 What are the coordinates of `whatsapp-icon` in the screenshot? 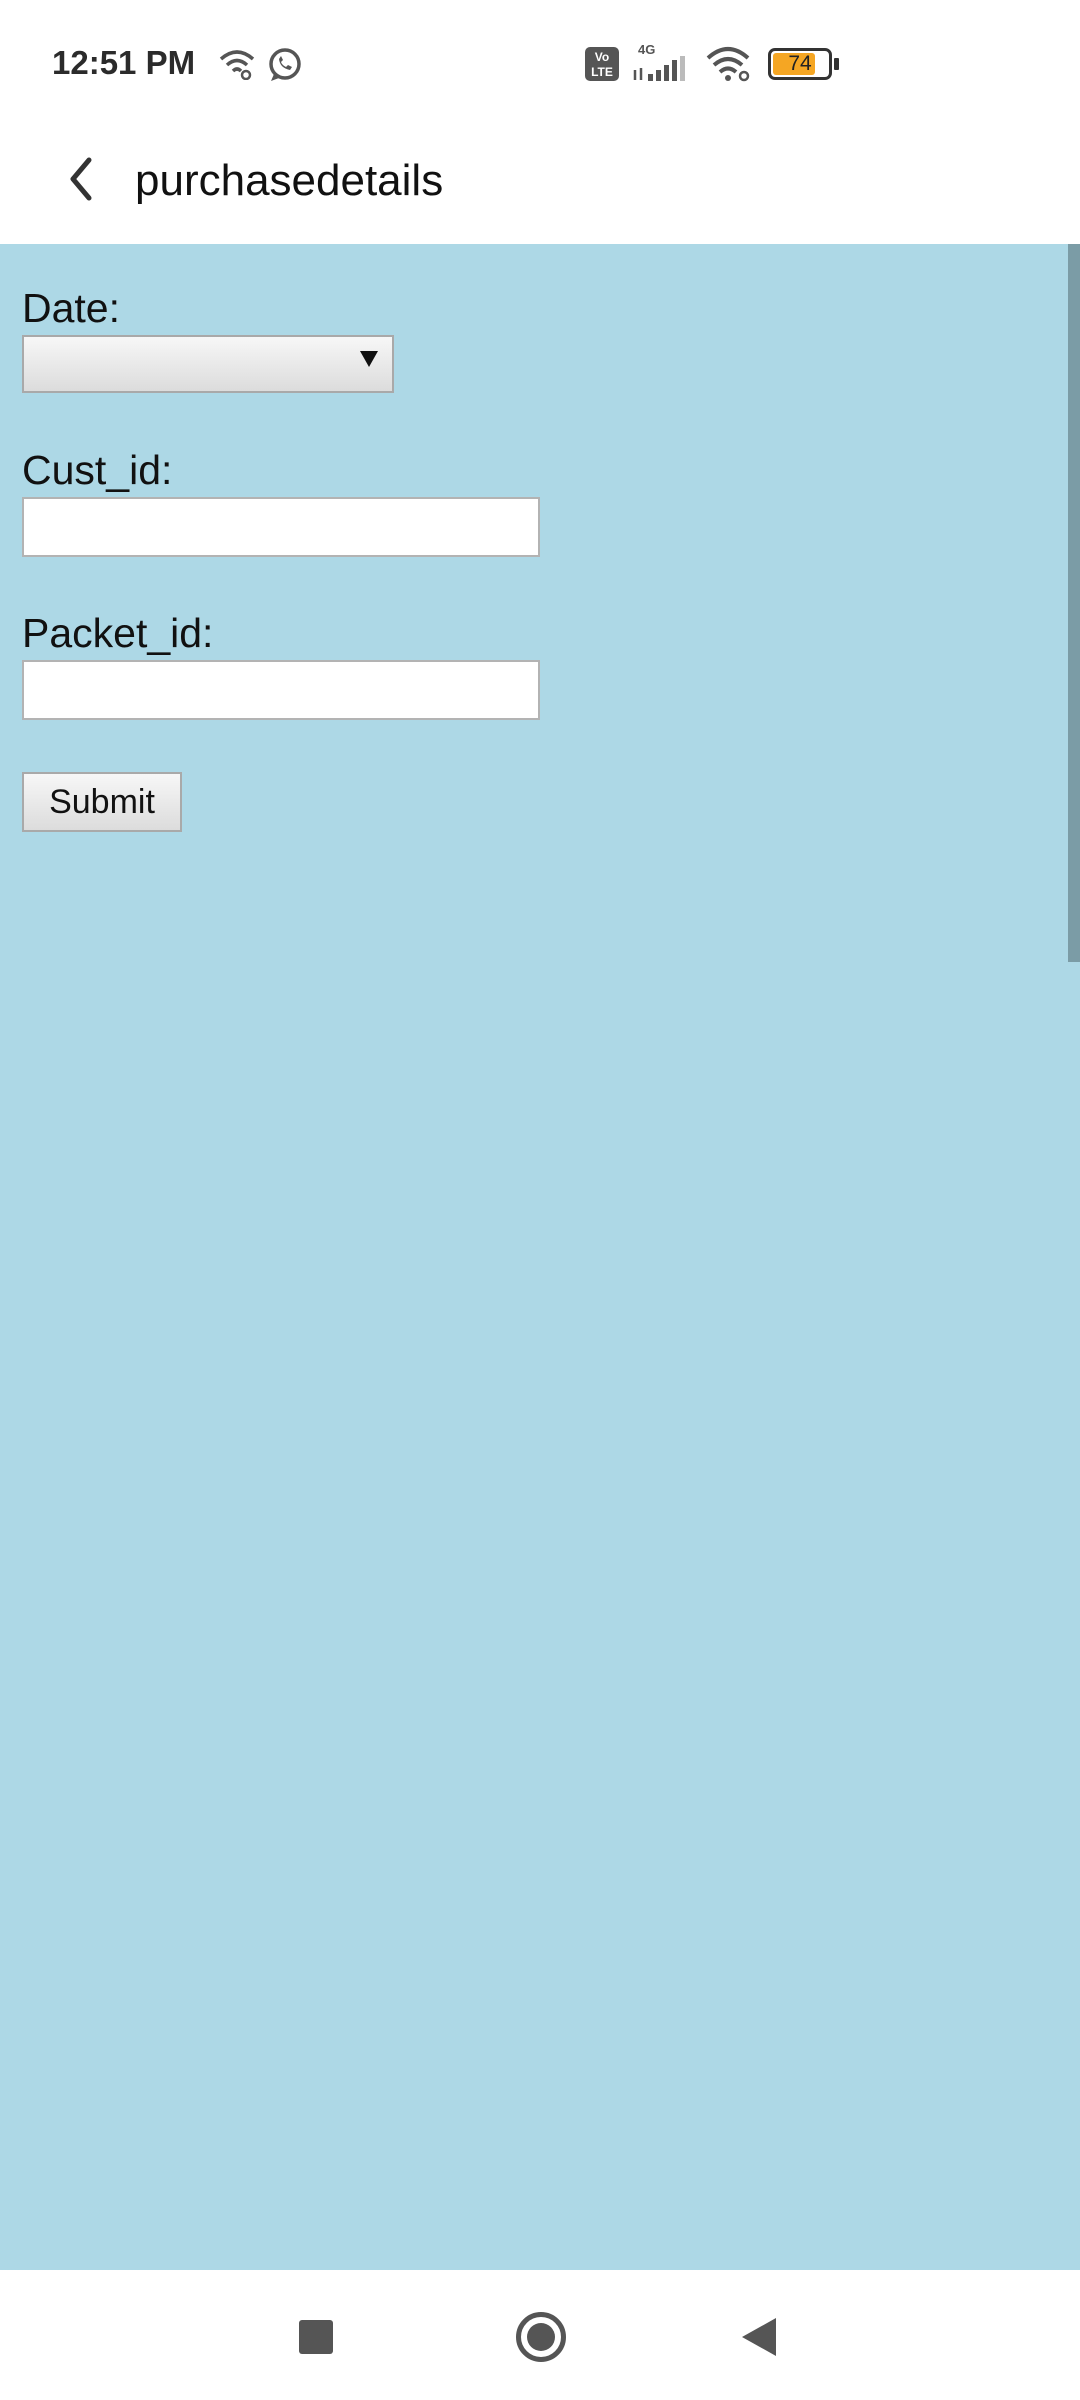 It's located at (285, 64).